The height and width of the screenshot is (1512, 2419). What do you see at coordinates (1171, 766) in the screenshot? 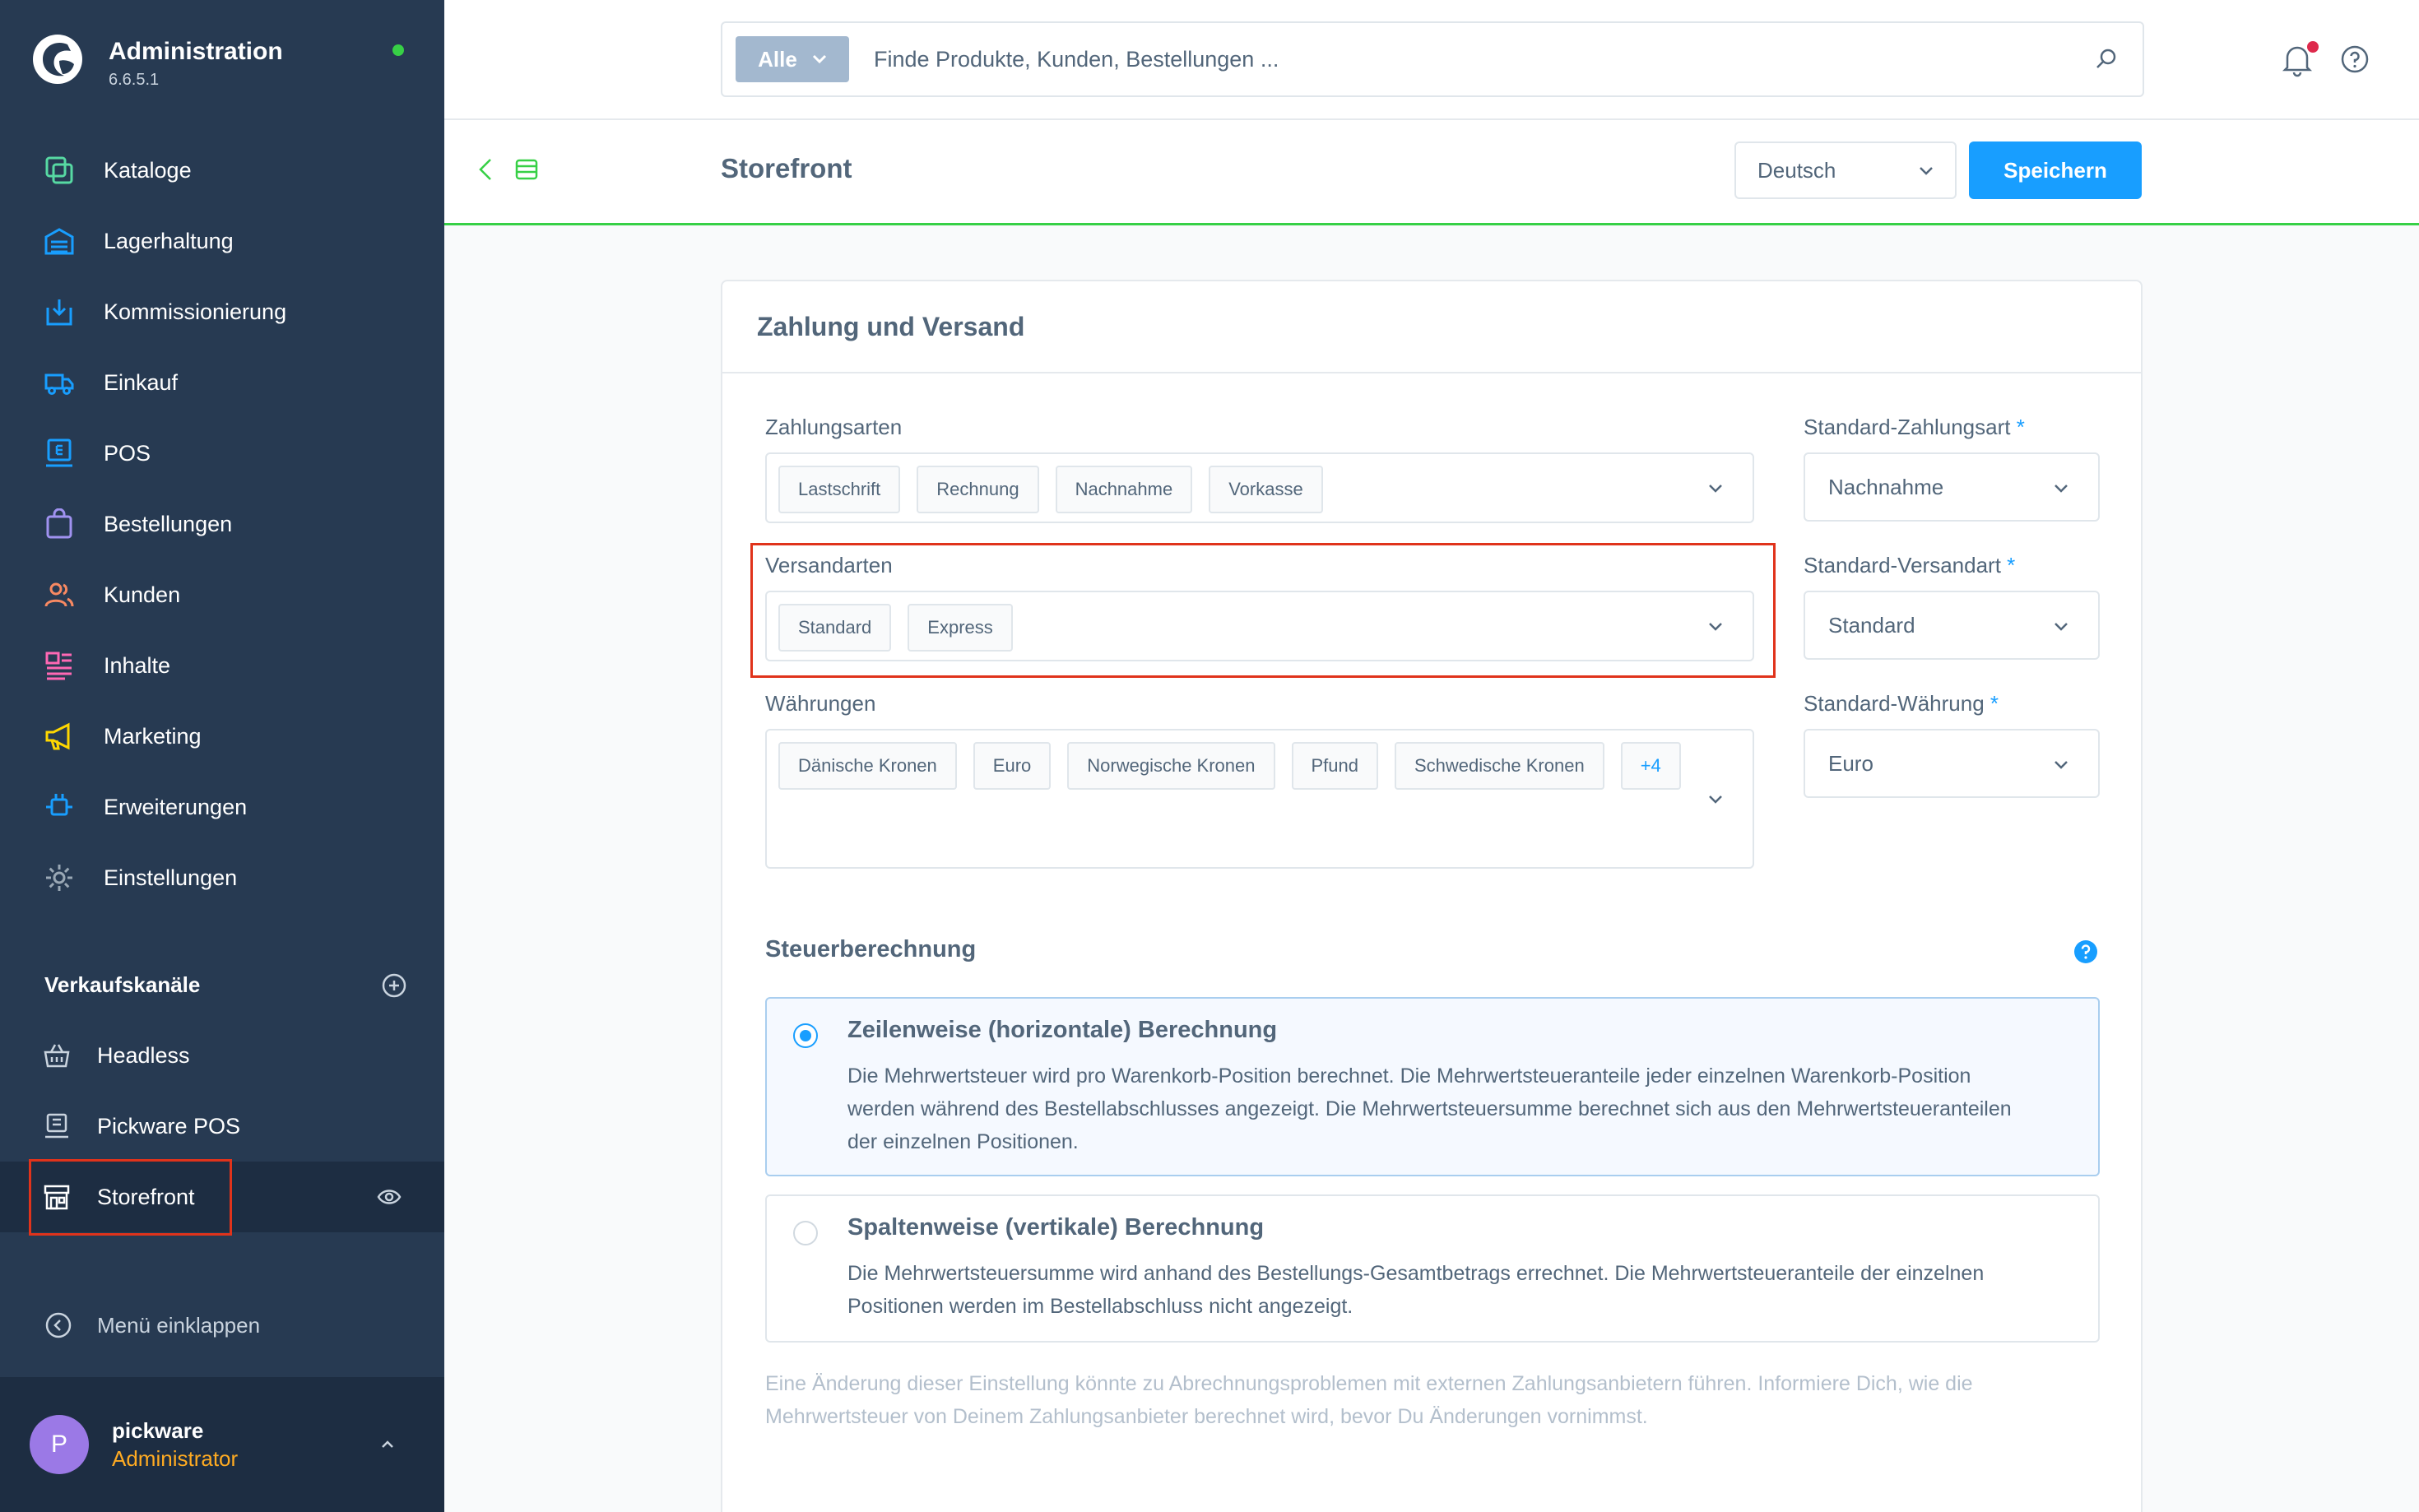
I see `tag-norwegische-kronen: Norwegische Kronen` at bounding box center [1171, 766].